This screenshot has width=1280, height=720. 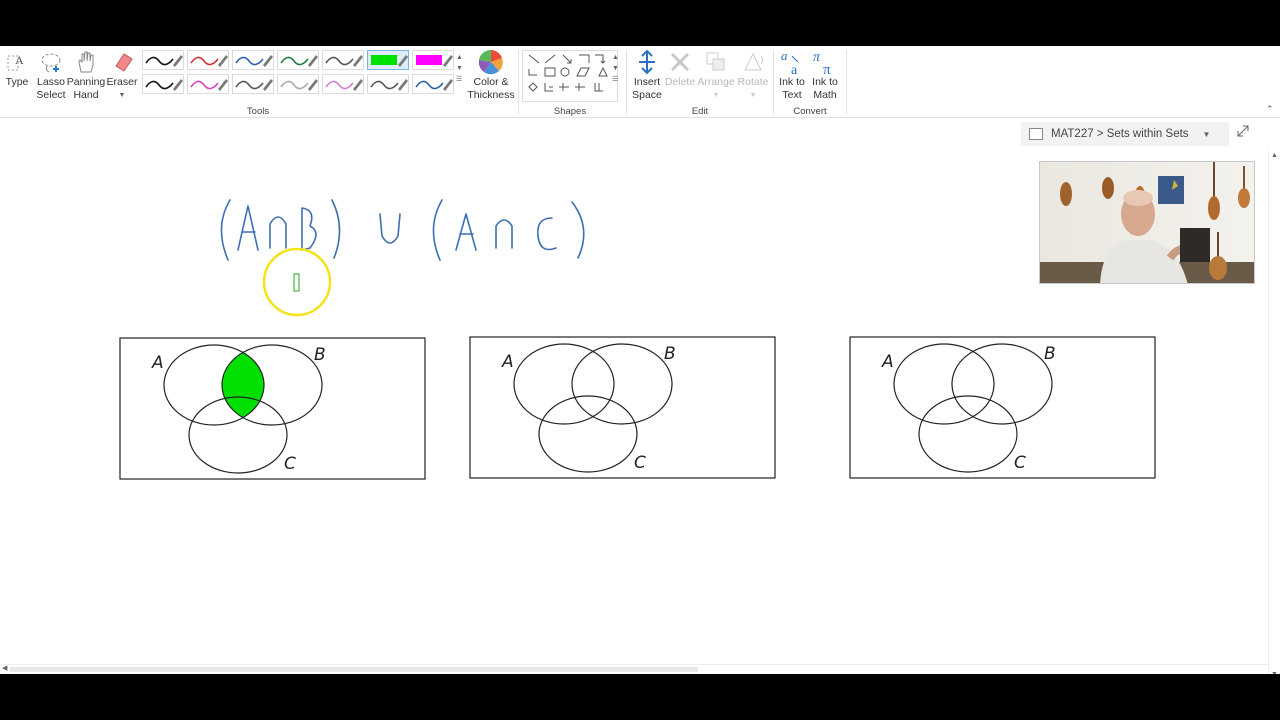 I want to click on shapes-scroll: ▲ ▼ ☰, so click(x=615, y=68).